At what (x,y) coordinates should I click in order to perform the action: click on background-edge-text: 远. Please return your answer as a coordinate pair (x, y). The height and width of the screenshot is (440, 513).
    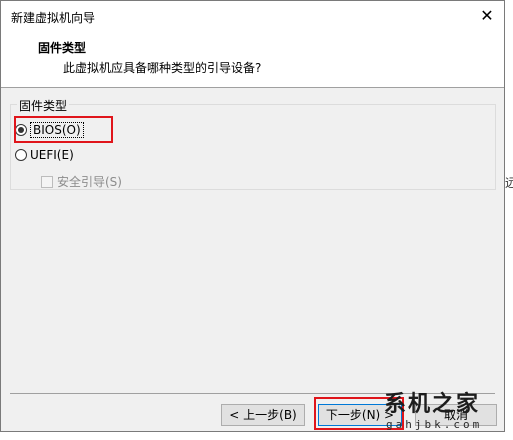
    Looking at the image, I should click on (509, 183).